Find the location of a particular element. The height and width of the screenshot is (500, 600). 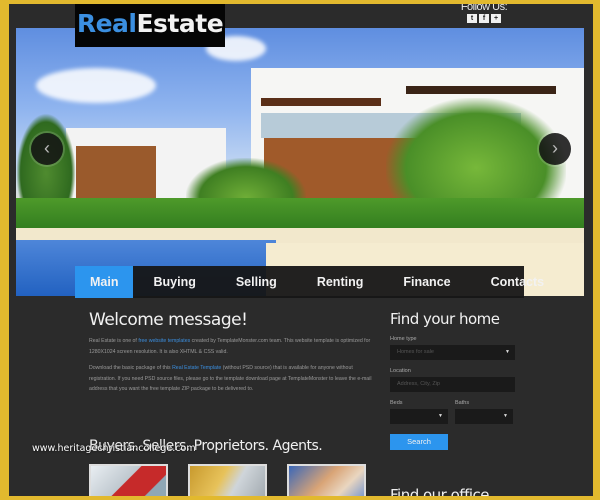

slider-prev-button: ‹ is located at coordinates (47, 149).